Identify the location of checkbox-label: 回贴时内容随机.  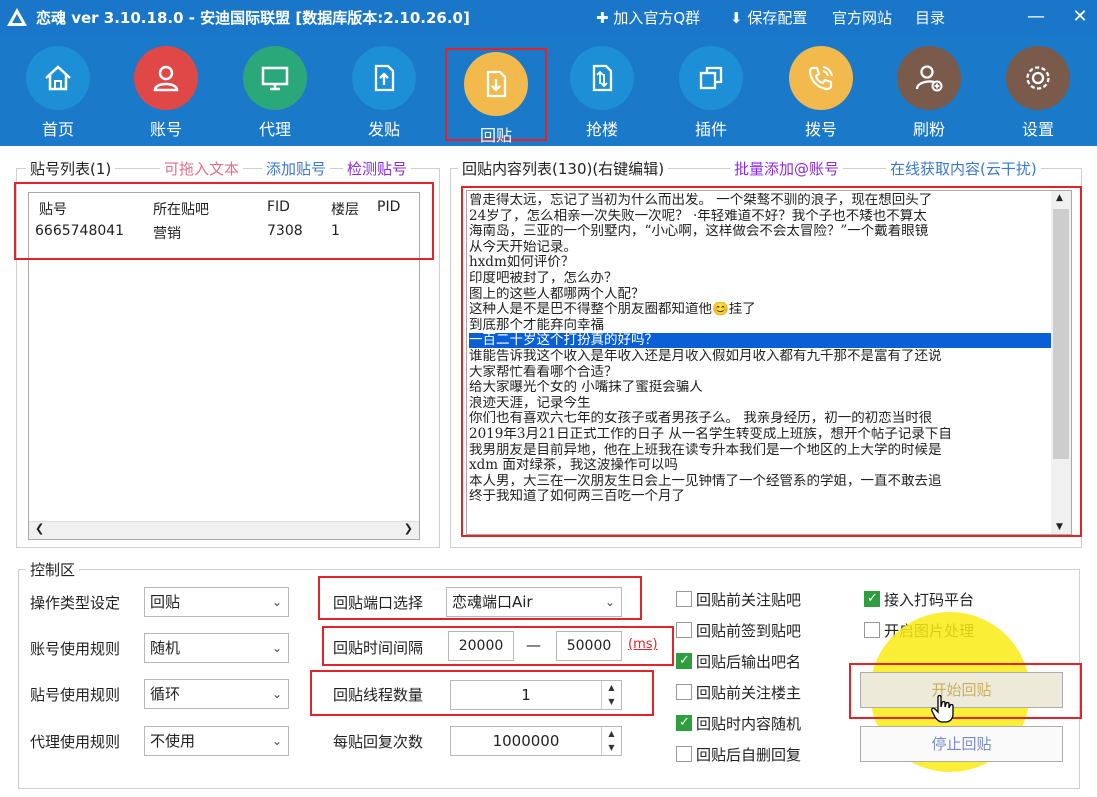
(749, 724).